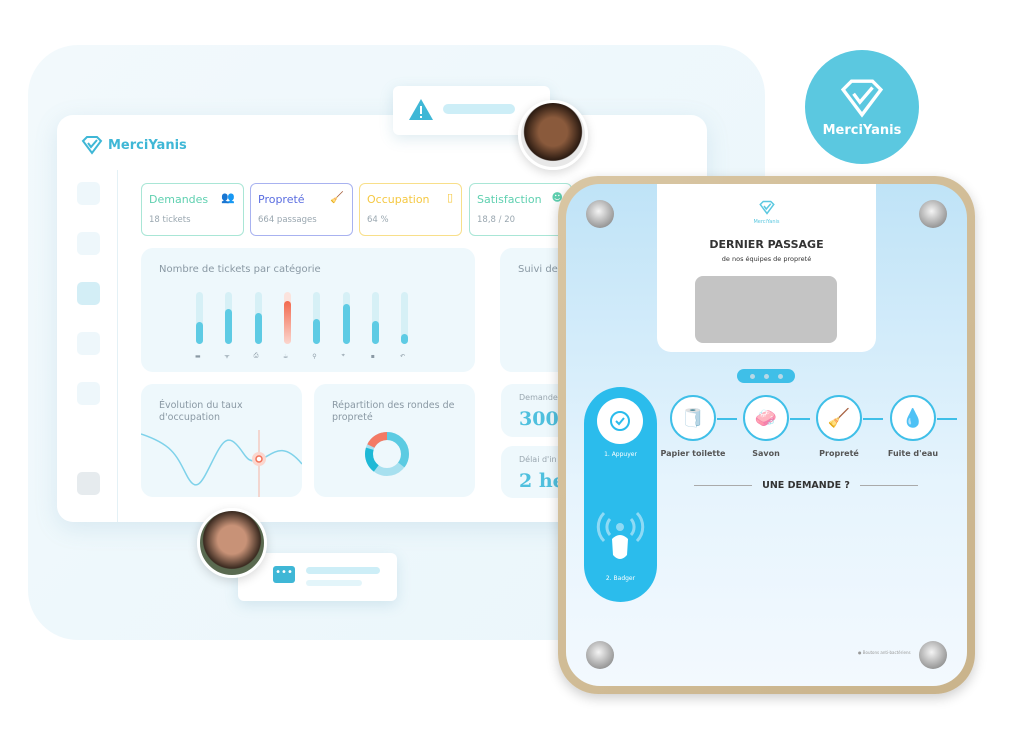 Image resolution: width=1024 pixels, height=737 pixels. What do you see at coordinates (387, 454) in the screenshot?
I see `rondes-donut-chart` at bounding box center [387, 454].